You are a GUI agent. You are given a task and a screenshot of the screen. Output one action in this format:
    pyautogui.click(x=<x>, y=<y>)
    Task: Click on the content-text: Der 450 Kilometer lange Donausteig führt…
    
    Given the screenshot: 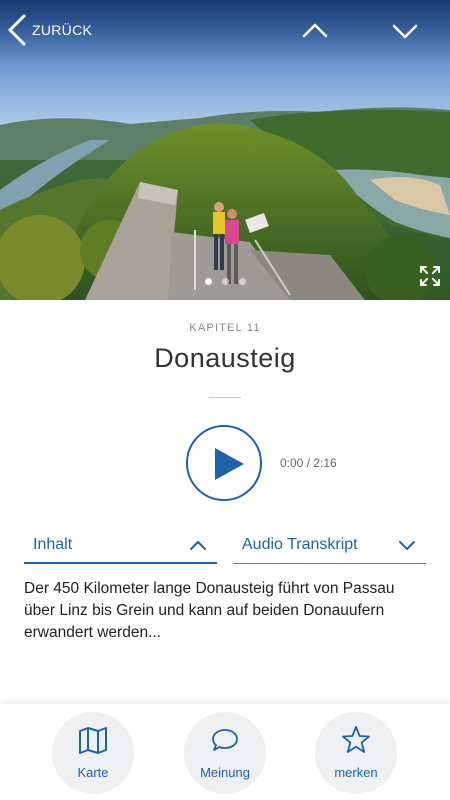 What is the action you would take?
    pyautogui.click(x=209, y=610)
    